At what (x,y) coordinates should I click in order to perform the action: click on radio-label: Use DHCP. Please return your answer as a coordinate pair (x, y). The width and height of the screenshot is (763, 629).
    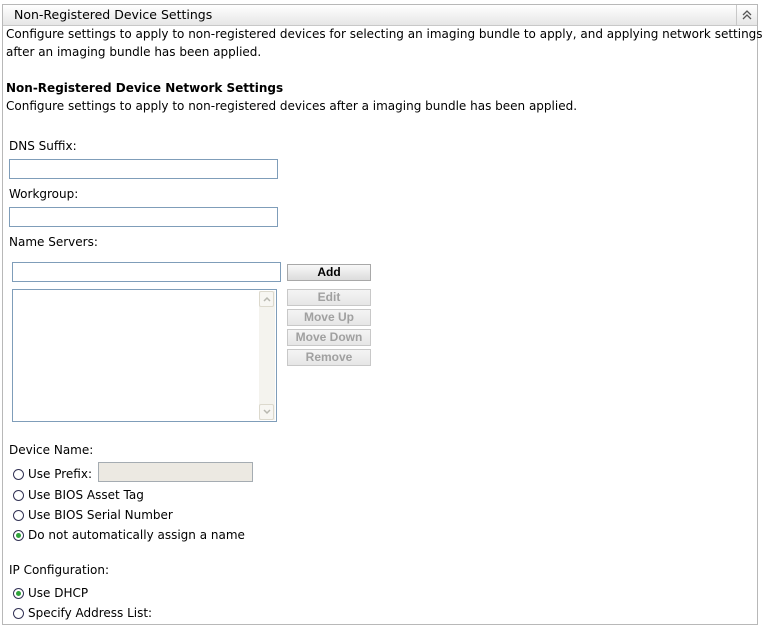
    Looking at the image, I should click on (58, 593).